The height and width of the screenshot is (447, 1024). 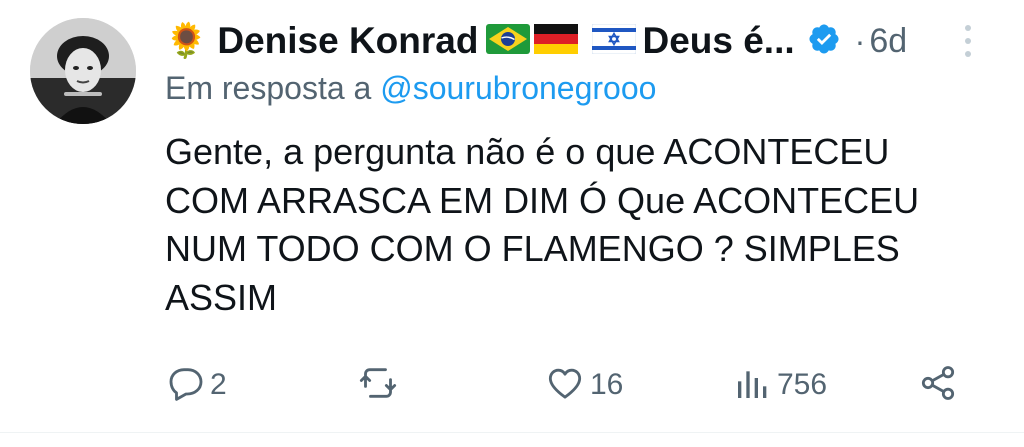 I want to click on reply-context: Em resposta a @sourubronegrooo, so click(x=410, y=88).